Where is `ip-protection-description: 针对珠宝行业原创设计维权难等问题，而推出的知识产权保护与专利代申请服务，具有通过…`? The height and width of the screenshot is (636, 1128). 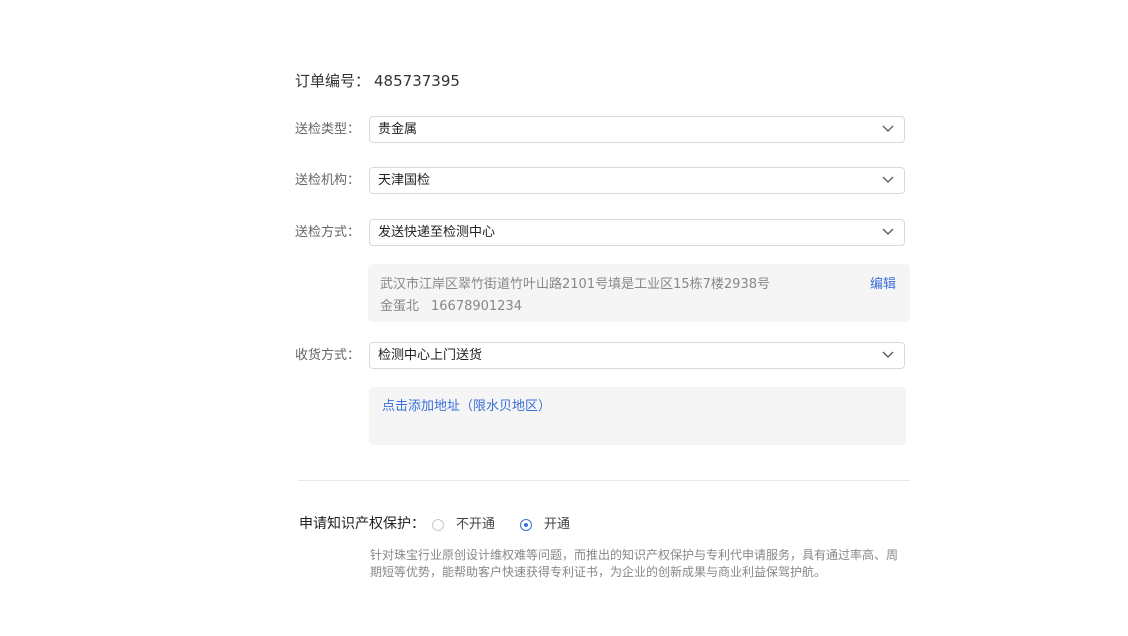 ip-protection-description: 针对珠宝行业原创设计维权难等问题，而推出的知识产权保护与专利代申请服务，具有通过… is located at coordinates (634, 563).